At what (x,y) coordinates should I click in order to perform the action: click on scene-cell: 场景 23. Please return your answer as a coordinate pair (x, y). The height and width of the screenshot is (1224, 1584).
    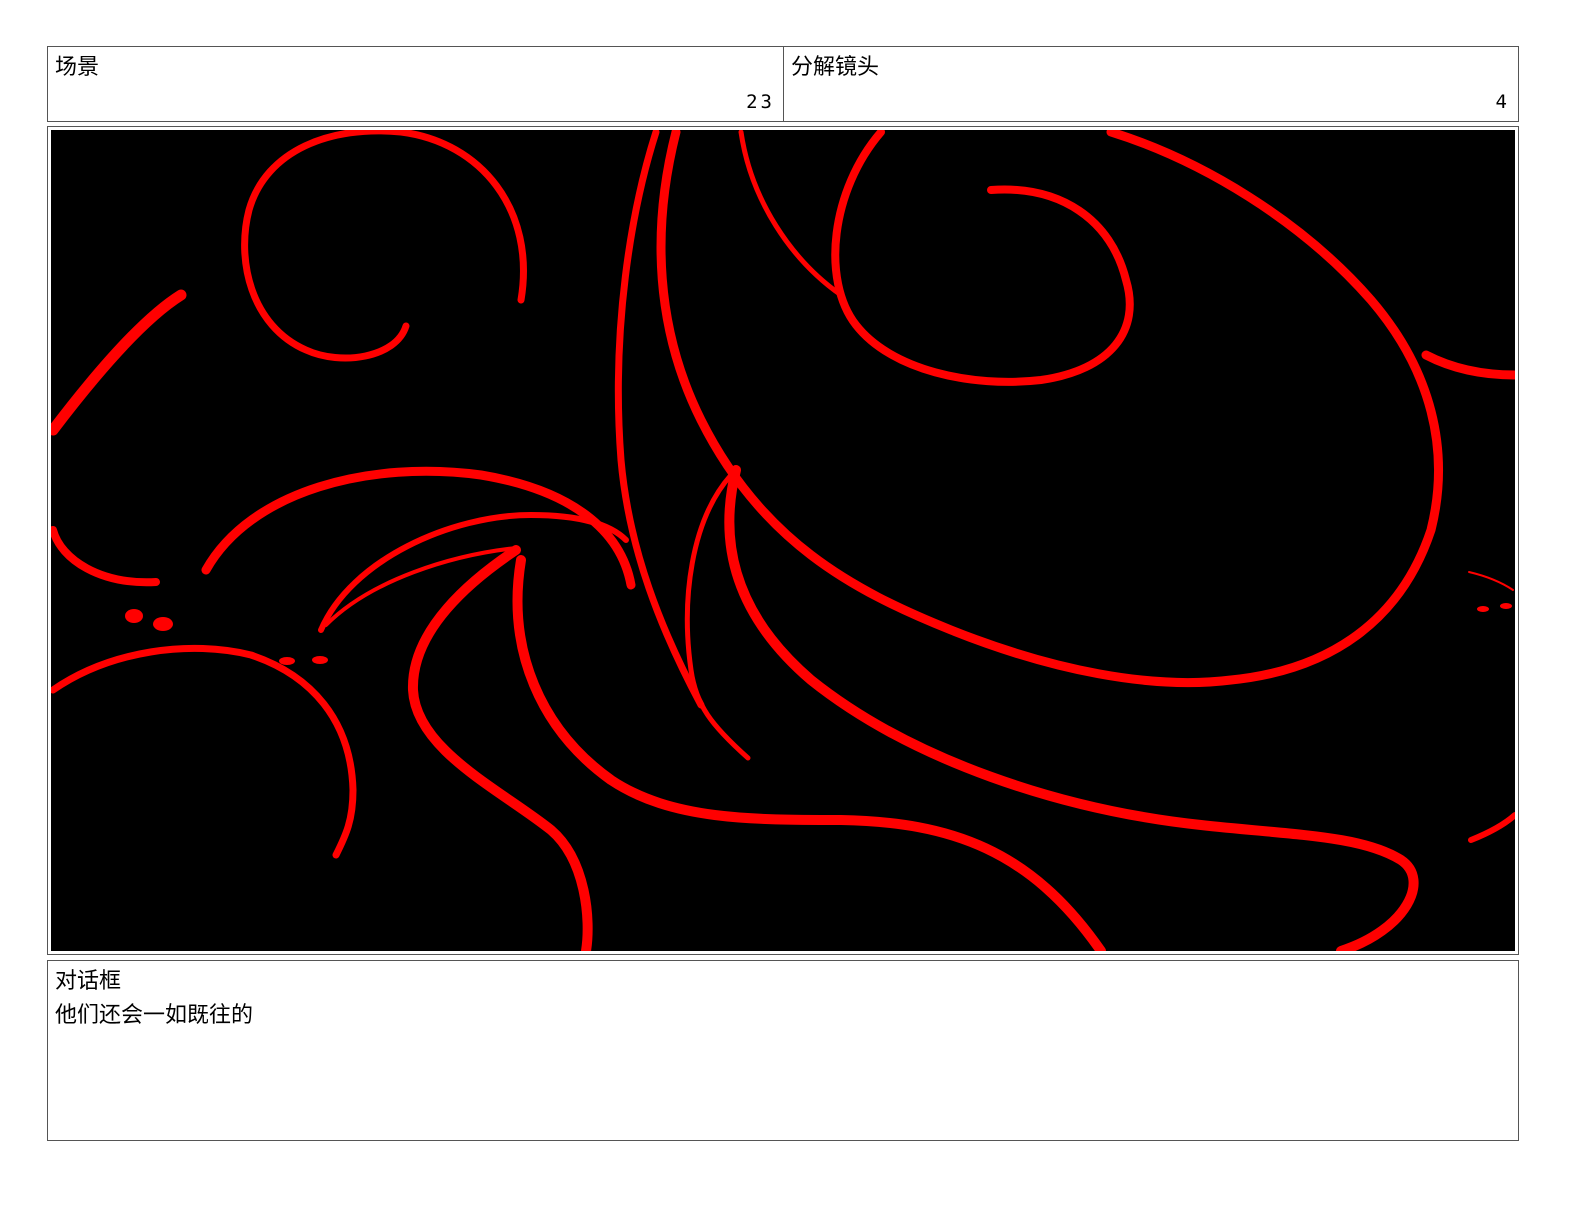
    Looking at the image, I should click on (416, 84).